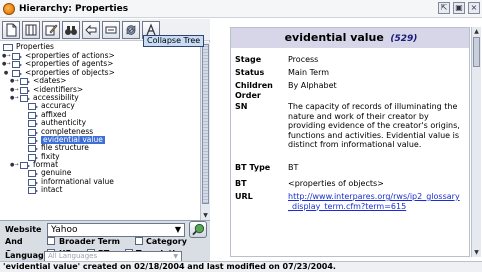  I want to click on new-document-button, so click(11, 29).